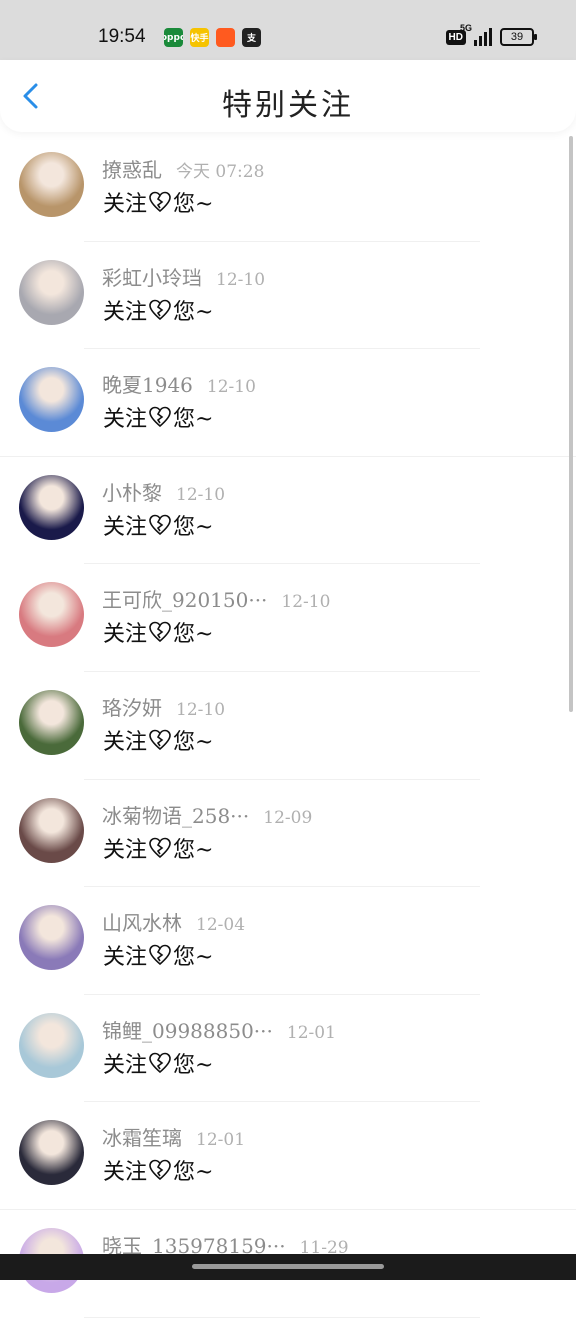 Image resolution: width=576 pixels, height=1318 pixels. I want to click on name-row: 冰霜笙璃 12-01, so click(173, 1136).